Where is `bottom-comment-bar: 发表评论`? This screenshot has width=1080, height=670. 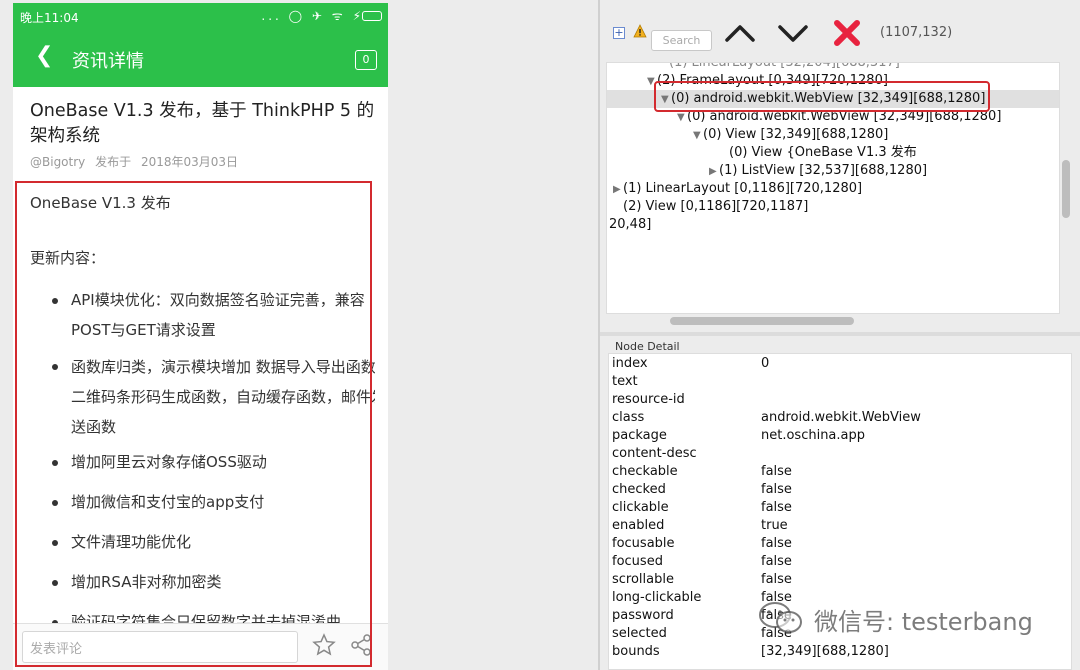
bottom-comment-bar: 发表评论 is located at coordinates (200, 646).